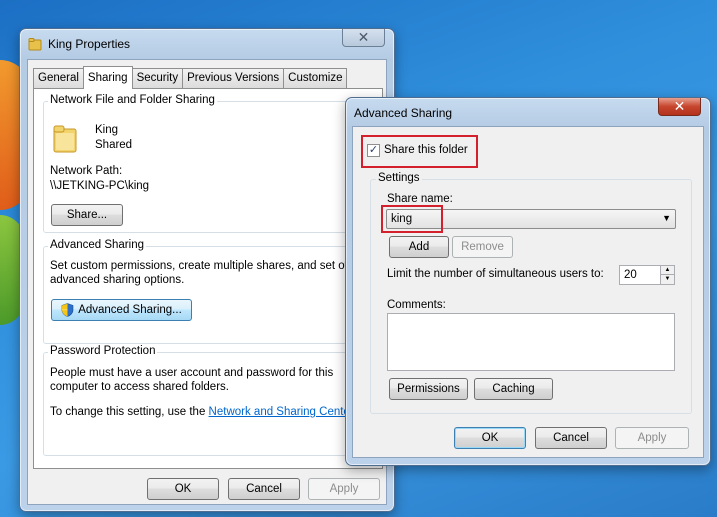 The height and width of the screenshot is (517, 717). Describe the element at coordinates (114, 145) in the screenshot. I see `folder-status: Shared` at that location.